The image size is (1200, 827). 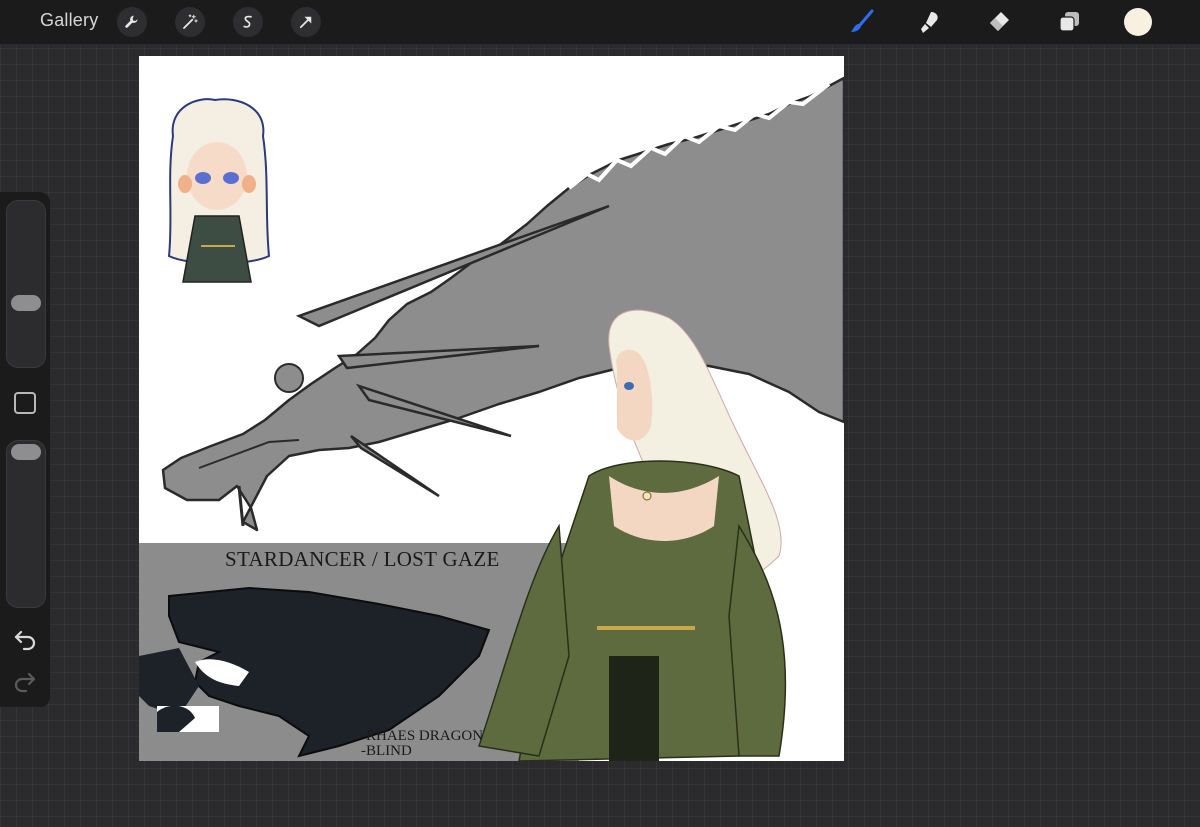 I want to click on dragon-eye-ridge, so click(x=289, y=378).